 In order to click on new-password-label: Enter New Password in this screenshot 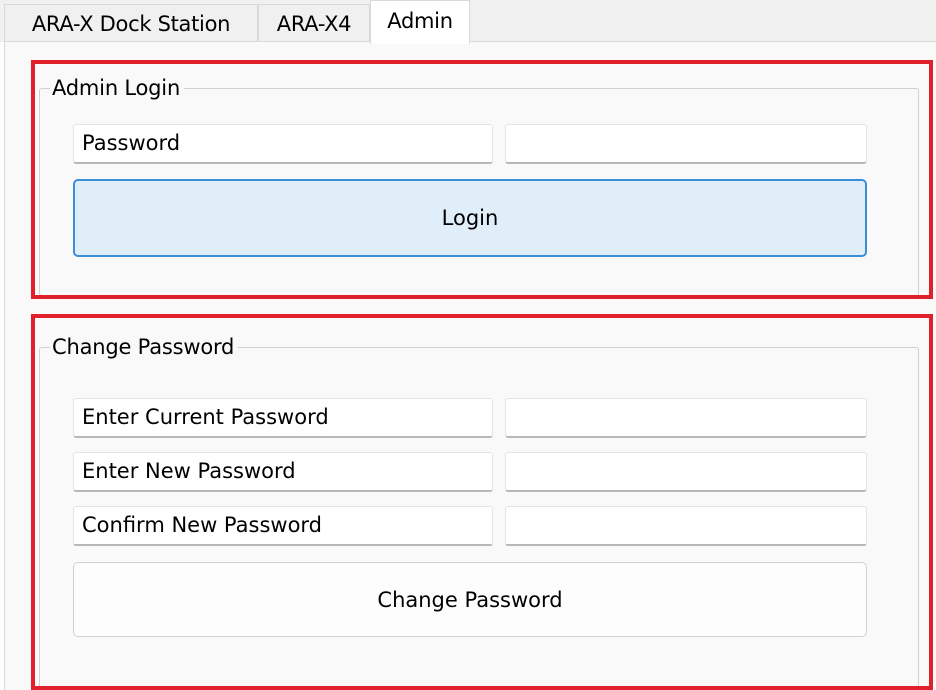, I will do `click(283, 472)`.